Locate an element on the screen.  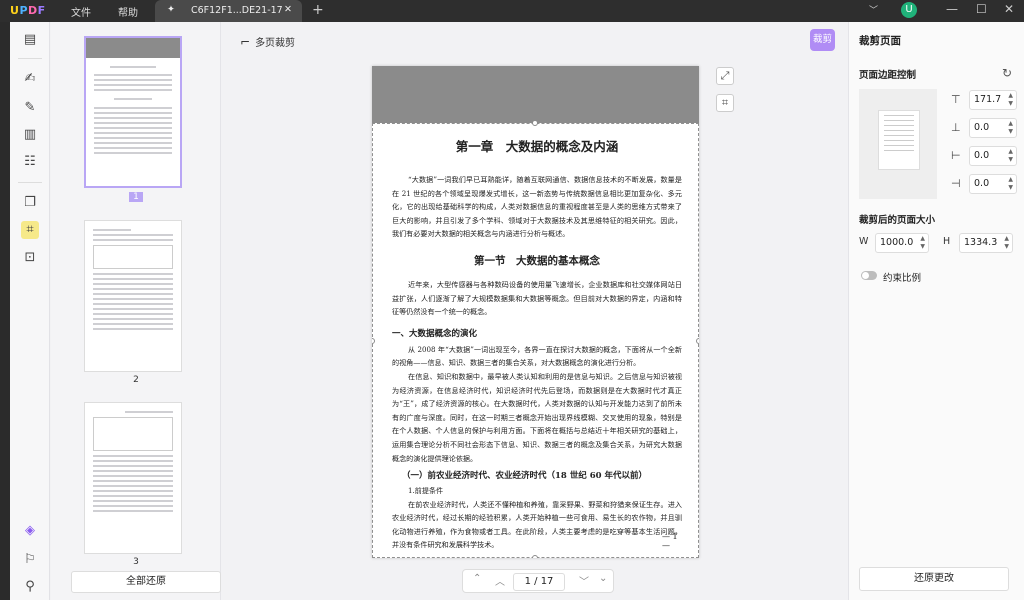
paragraph: 1.前提条件 is located at coordinates (426, 491).